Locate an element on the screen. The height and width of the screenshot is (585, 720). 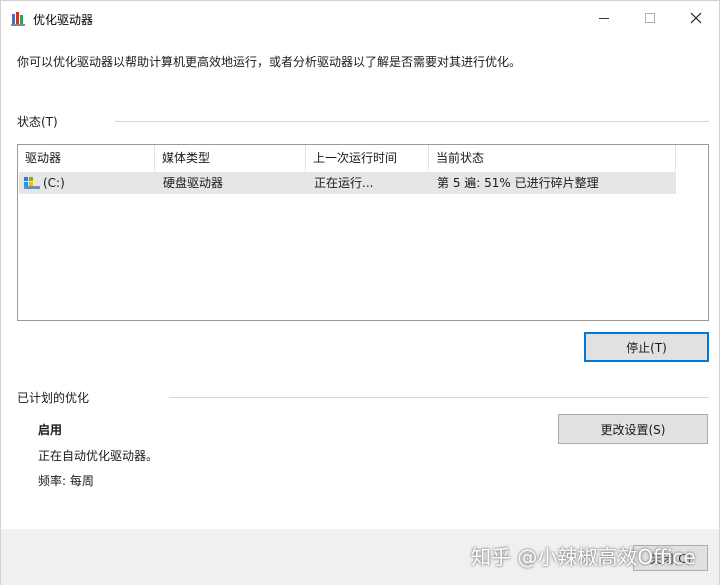
watermark-text: 知乎 @小辣椒高效Office is located at coordinates (583, 557).